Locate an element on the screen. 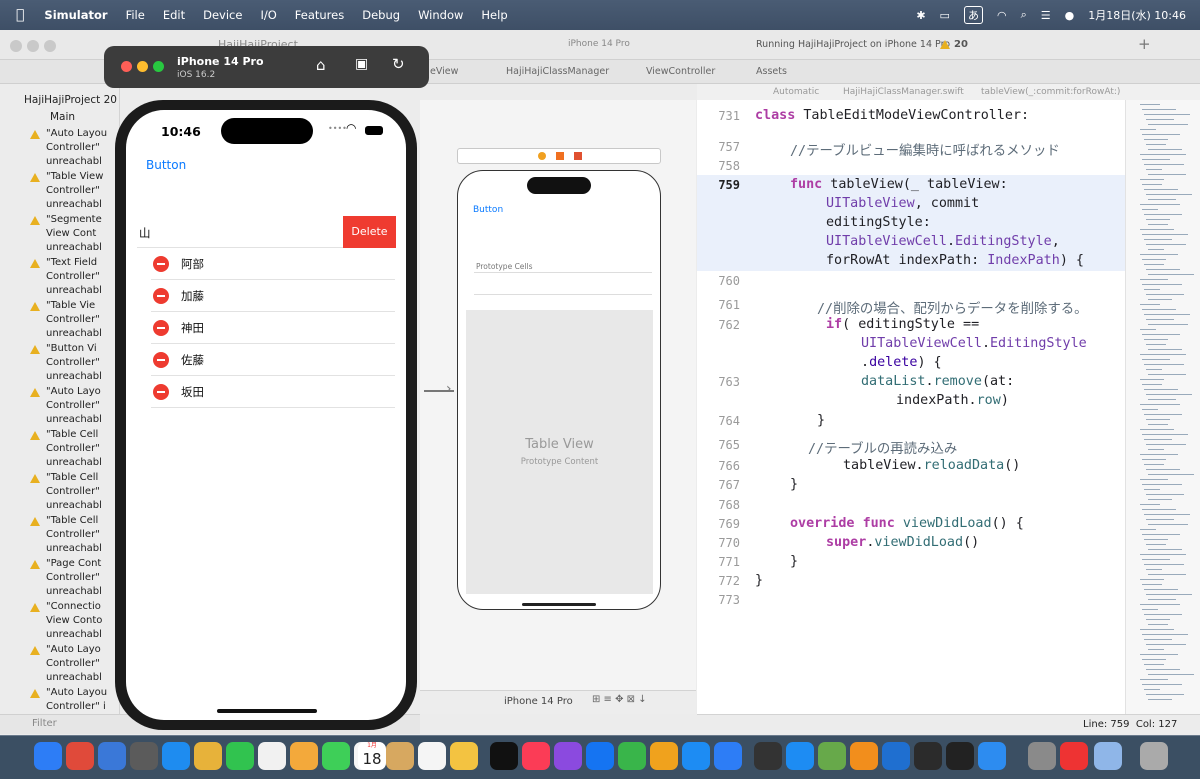 Image resolution: width=1200 pixels, height=779 pixels. sim-minimize-button is located at coordinates (142, 66).